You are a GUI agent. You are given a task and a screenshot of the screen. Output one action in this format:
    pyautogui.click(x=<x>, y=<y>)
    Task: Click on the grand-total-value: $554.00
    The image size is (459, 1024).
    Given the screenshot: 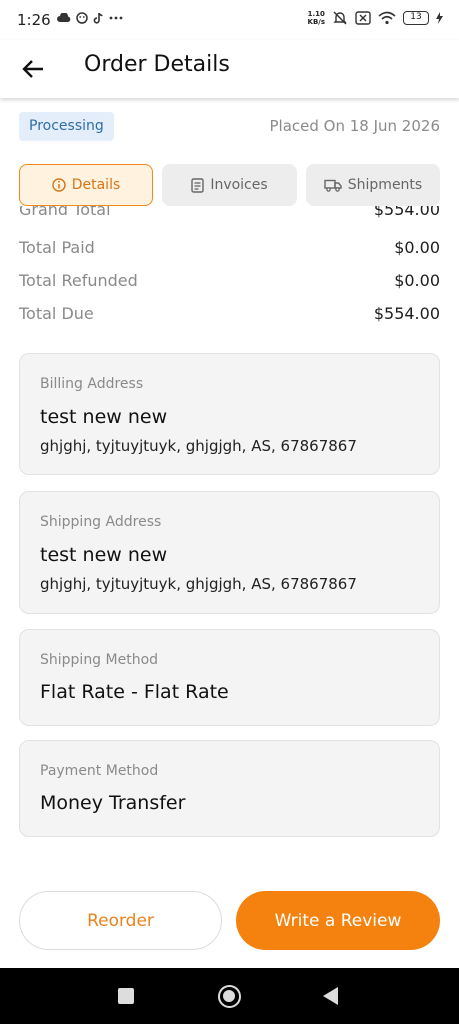 What is the action you would take?
    pyautogui.click(x=406, y=212)
    